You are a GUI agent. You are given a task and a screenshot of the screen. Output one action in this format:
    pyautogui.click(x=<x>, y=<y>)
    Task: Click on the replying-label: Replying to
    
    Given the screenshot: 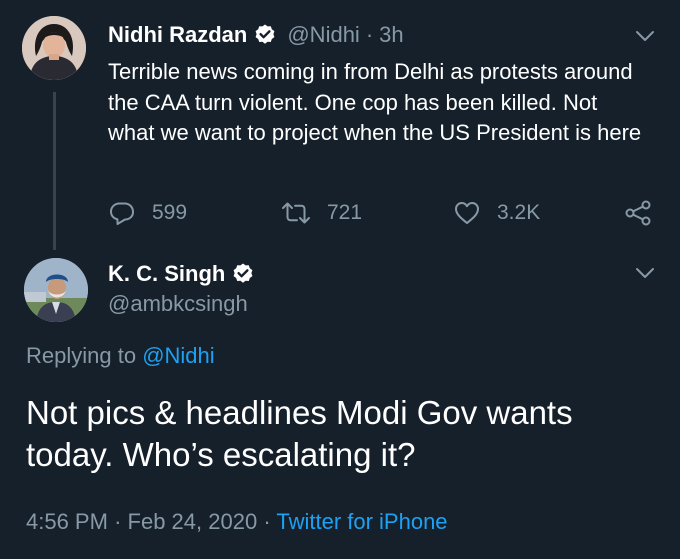 What is the action you would take?
    pyautogui.click(x=84, y=355)
    